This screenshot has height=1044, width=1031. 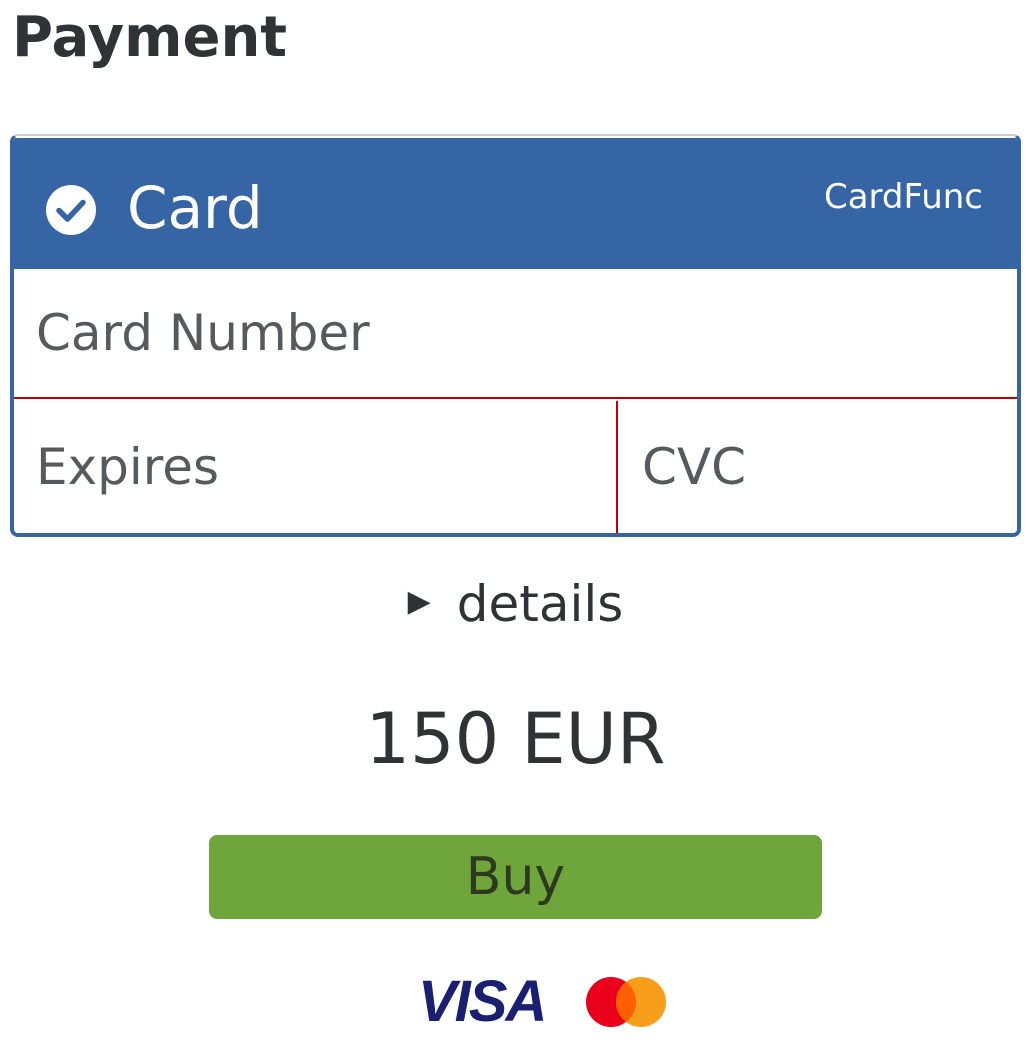 What do you see at coordinates (818, 467) in the screenshot?
I see `card-cvc-input` at bounding box center [818, 467].